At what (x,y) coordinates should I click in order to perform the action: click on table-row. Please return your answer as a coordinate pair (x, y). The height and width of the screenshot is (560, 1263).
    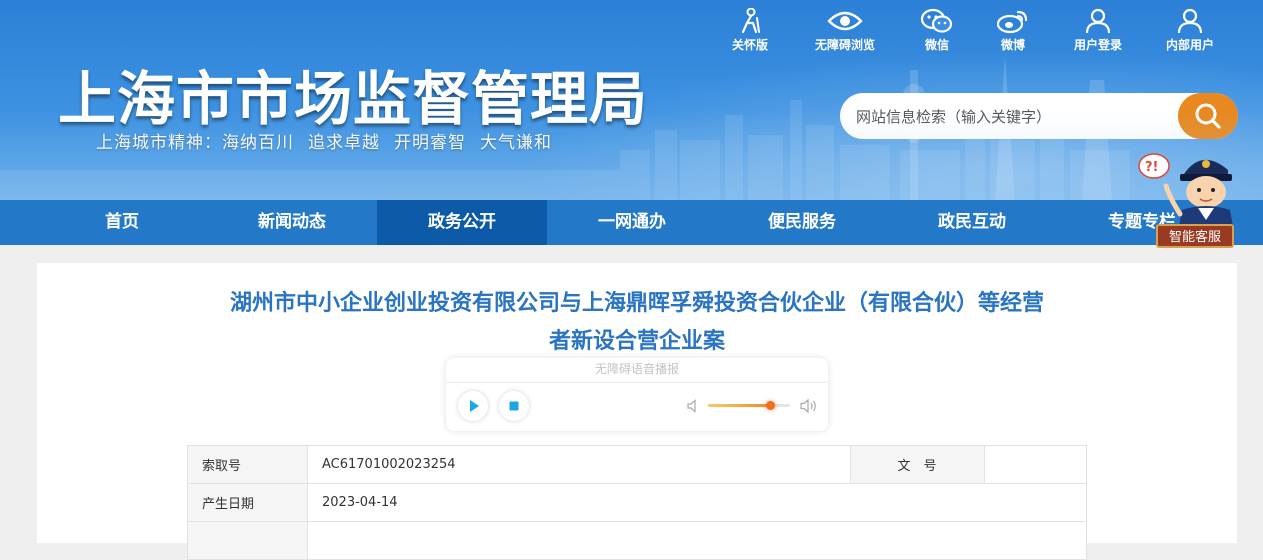
    Looking at the image, I should click on (637, 540).